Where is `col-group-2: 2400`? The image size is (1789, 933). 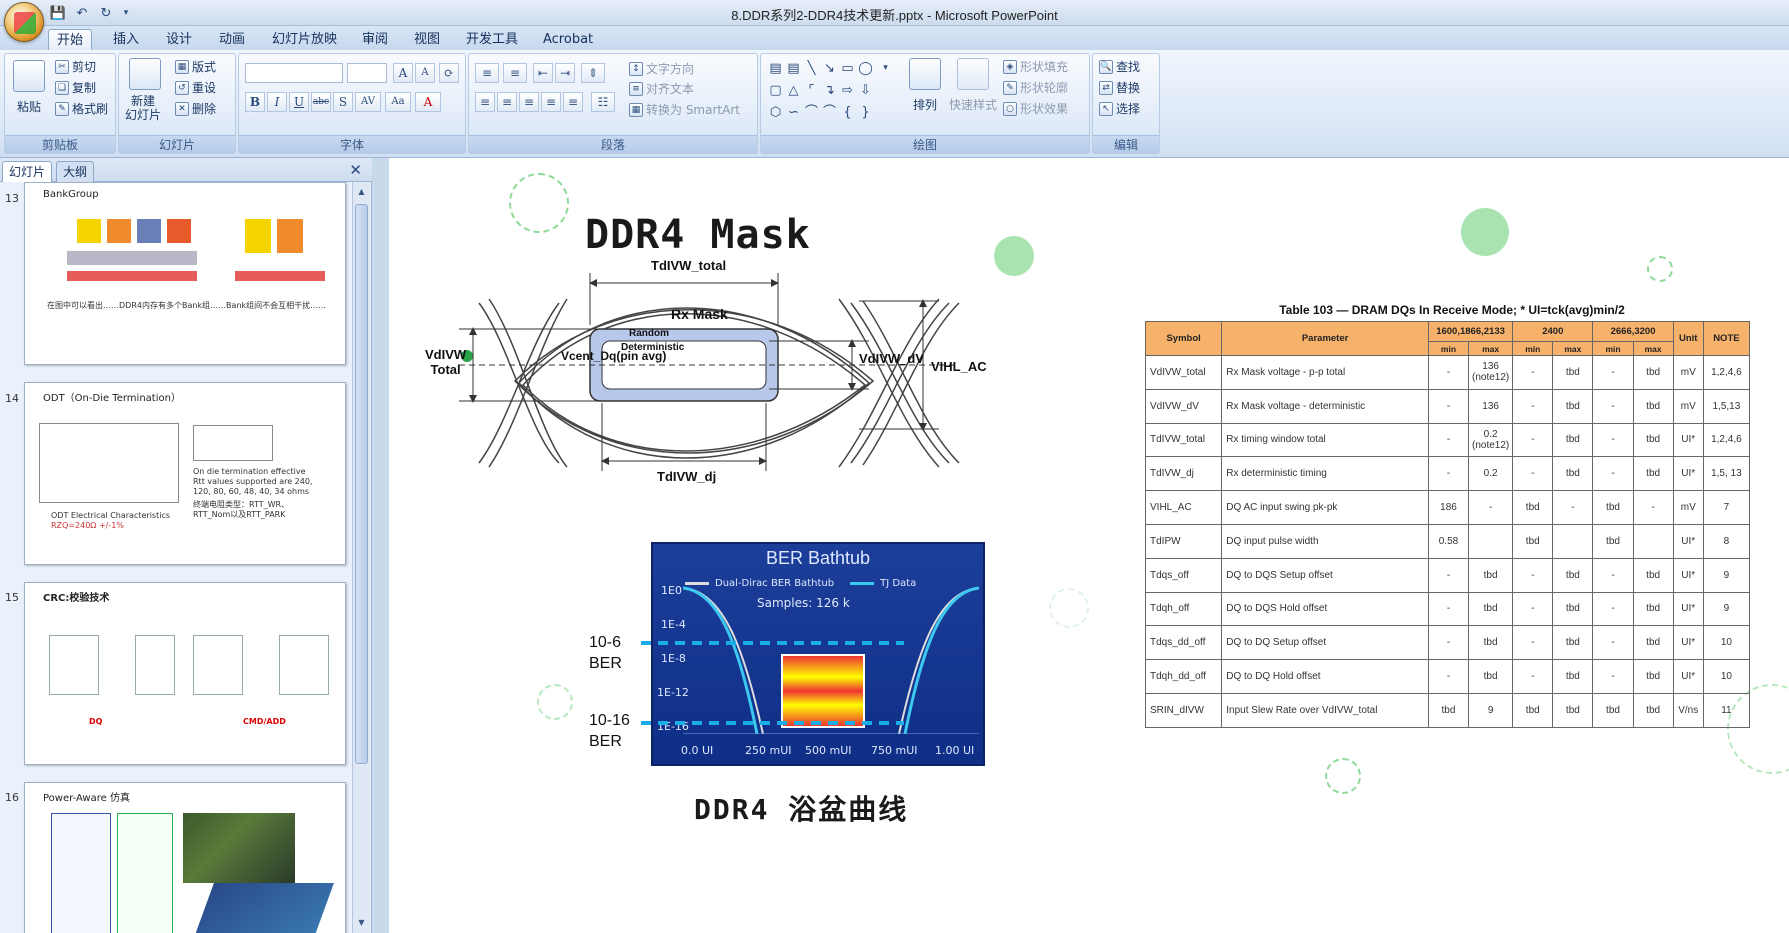
col-group-2: 2400 is located at coordinates (1553, 331).